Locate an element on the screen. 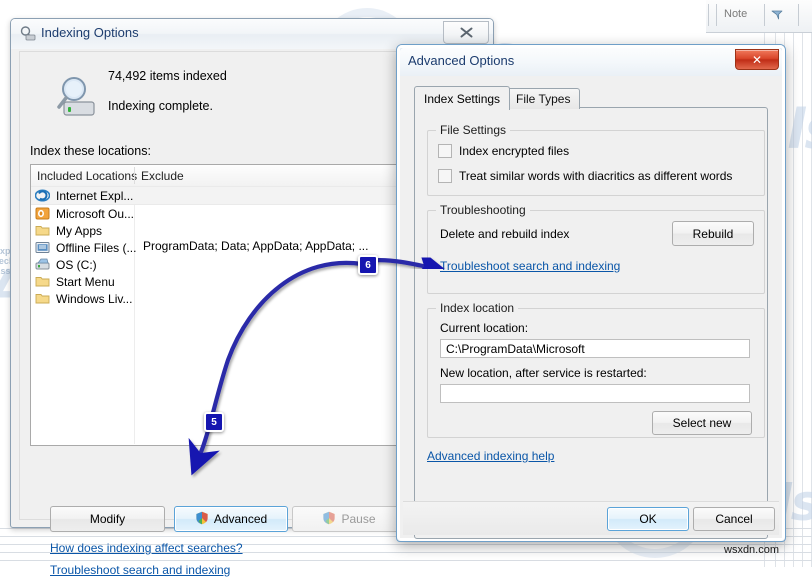 Image resolution: width=812 pixels, height=577 pixels. how-indexing-affects-searches-link: How does indexing affect searches? is located at coordinates (146, 548).